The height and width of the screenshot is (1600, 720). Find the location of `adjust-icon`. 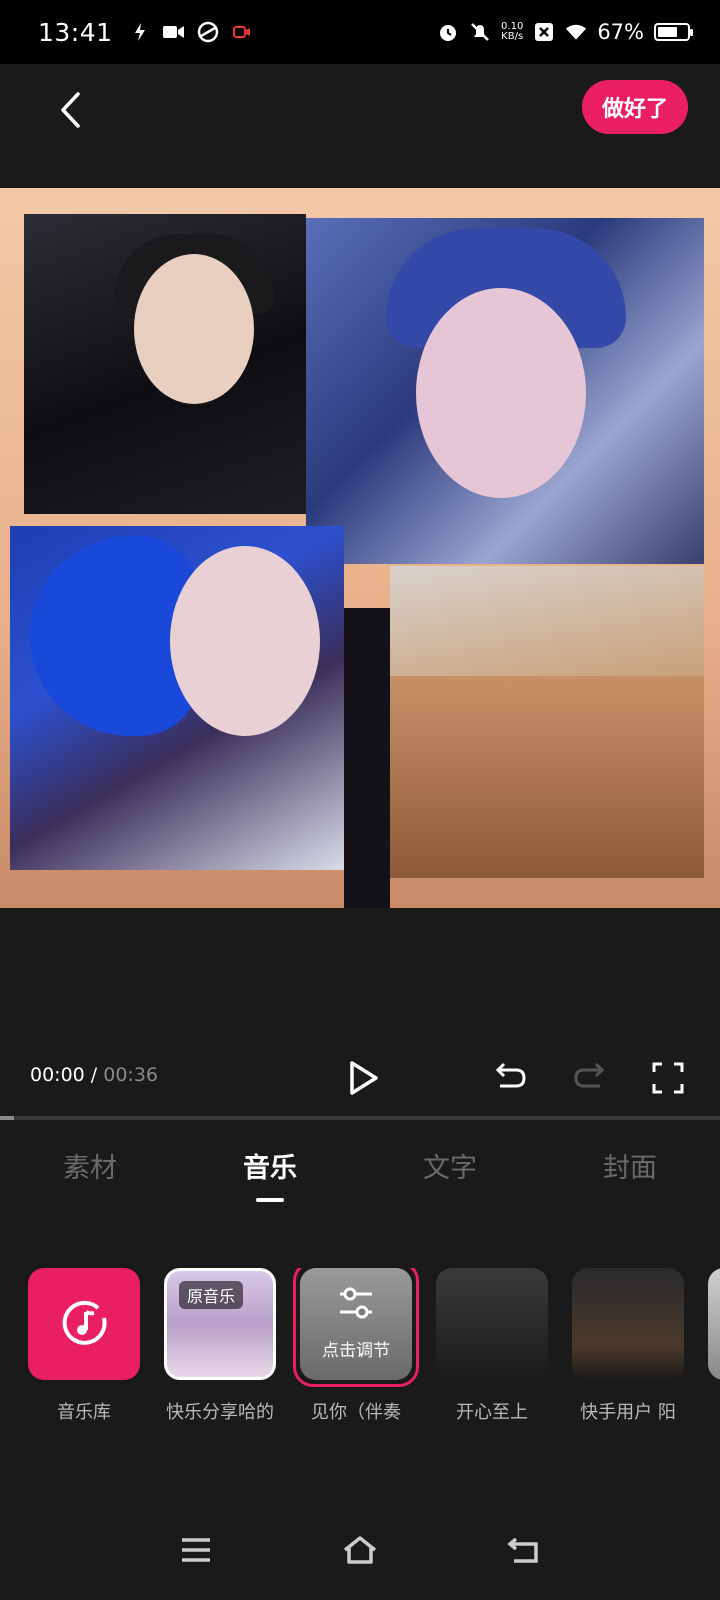

adjust-icon is located at coordinates (356, 1303).